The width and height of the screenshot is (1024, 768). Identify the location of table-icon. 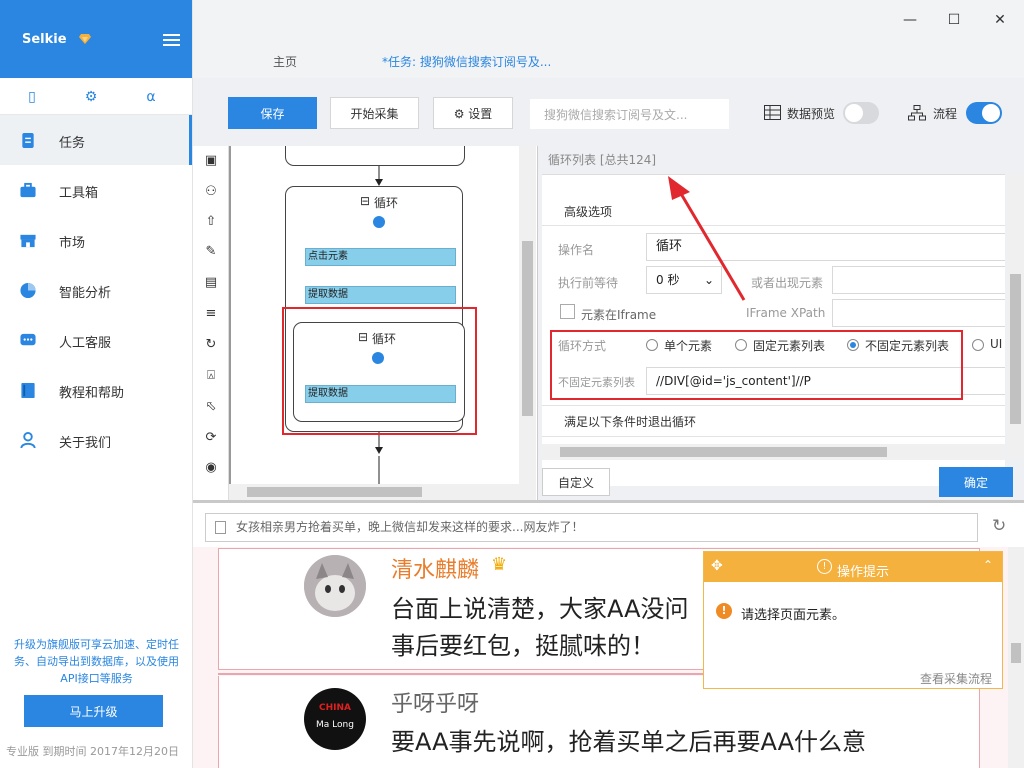
(772, 112).